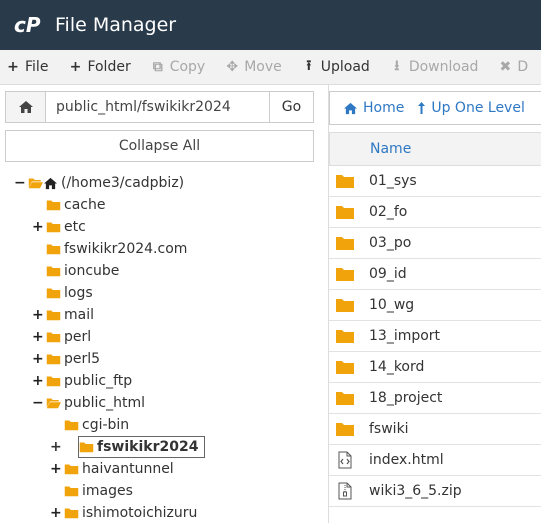  Describe the element at coordinates (109, 249) in the screenshot. I see `tree-item: fswikikr2024.com` at that location.